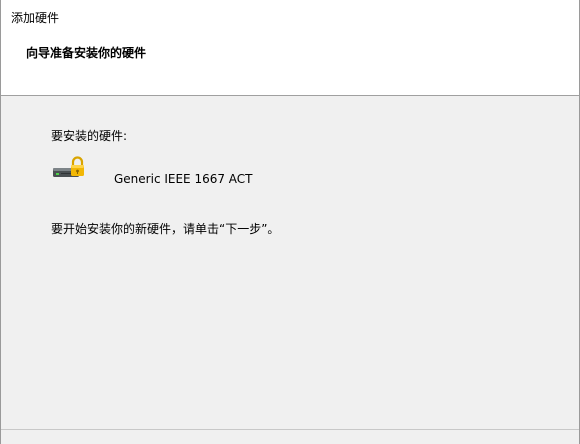  Describe the element at coordinates (290, 66) in the screenshot. I see `wizard-header: 向导准备安装你的硬件` at that location.